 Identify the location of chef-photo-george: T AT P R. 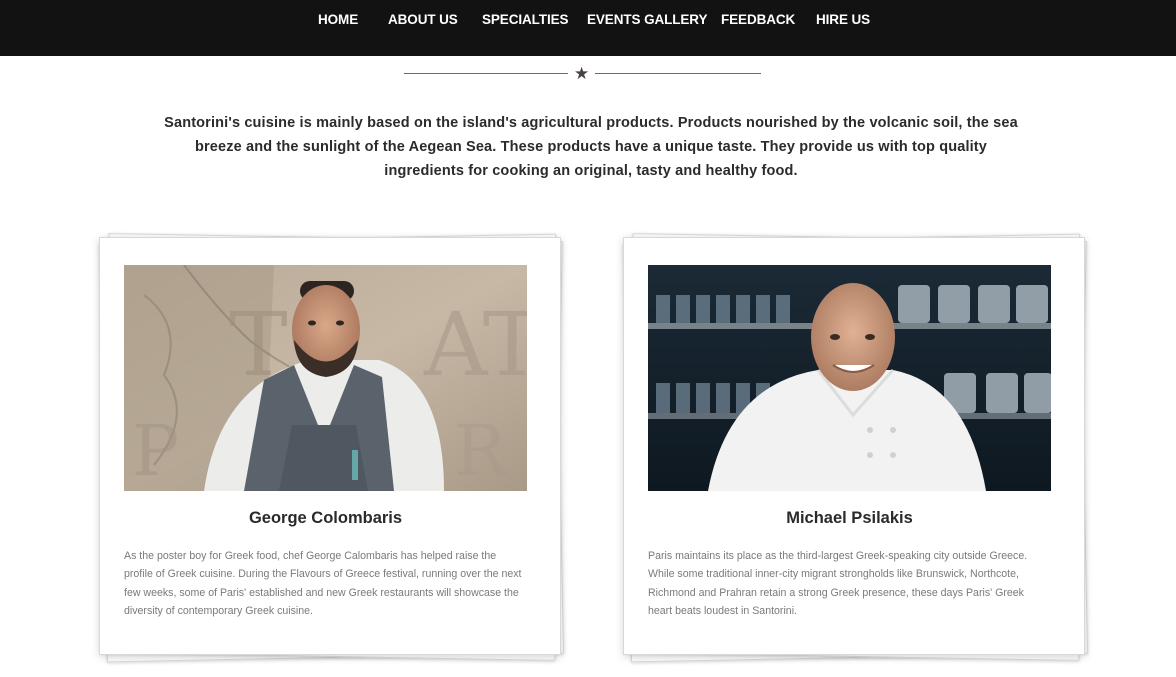
(325, 378).